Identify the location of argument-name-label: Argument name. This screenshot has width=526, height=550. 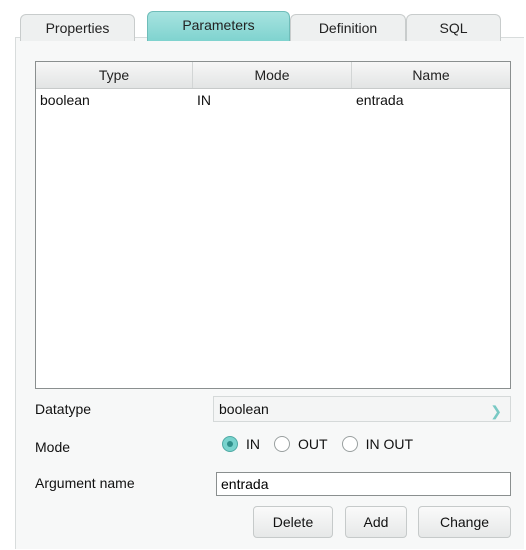
(85, 483).